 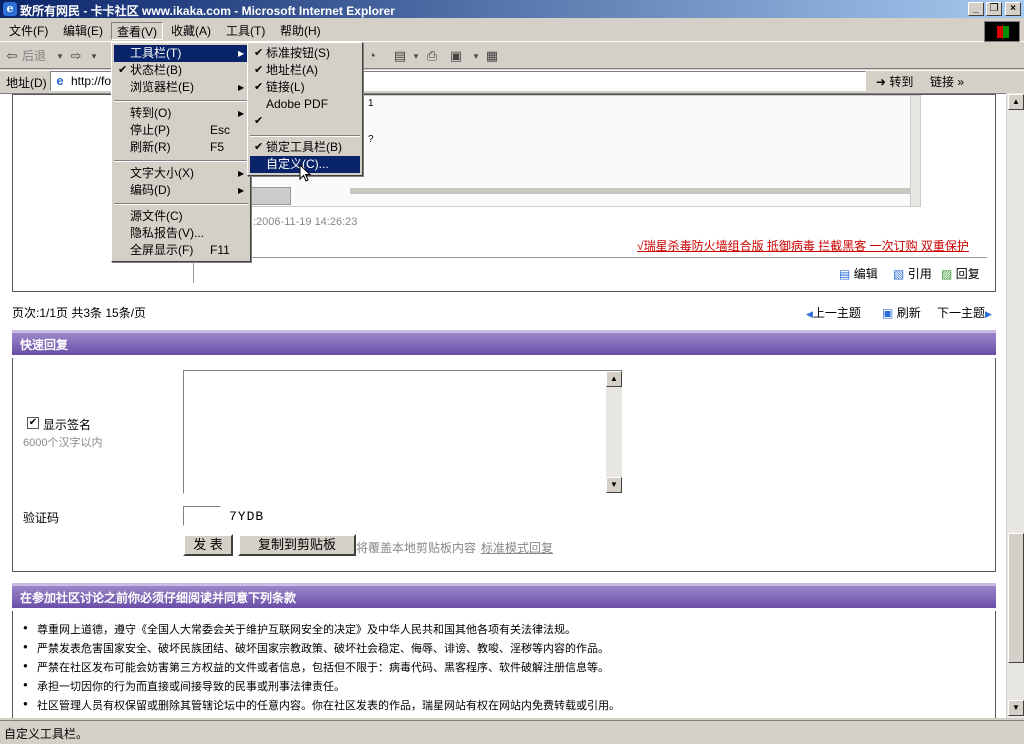 I want to click on menu-item-label: 链接(L), so click(x=285, y=87).